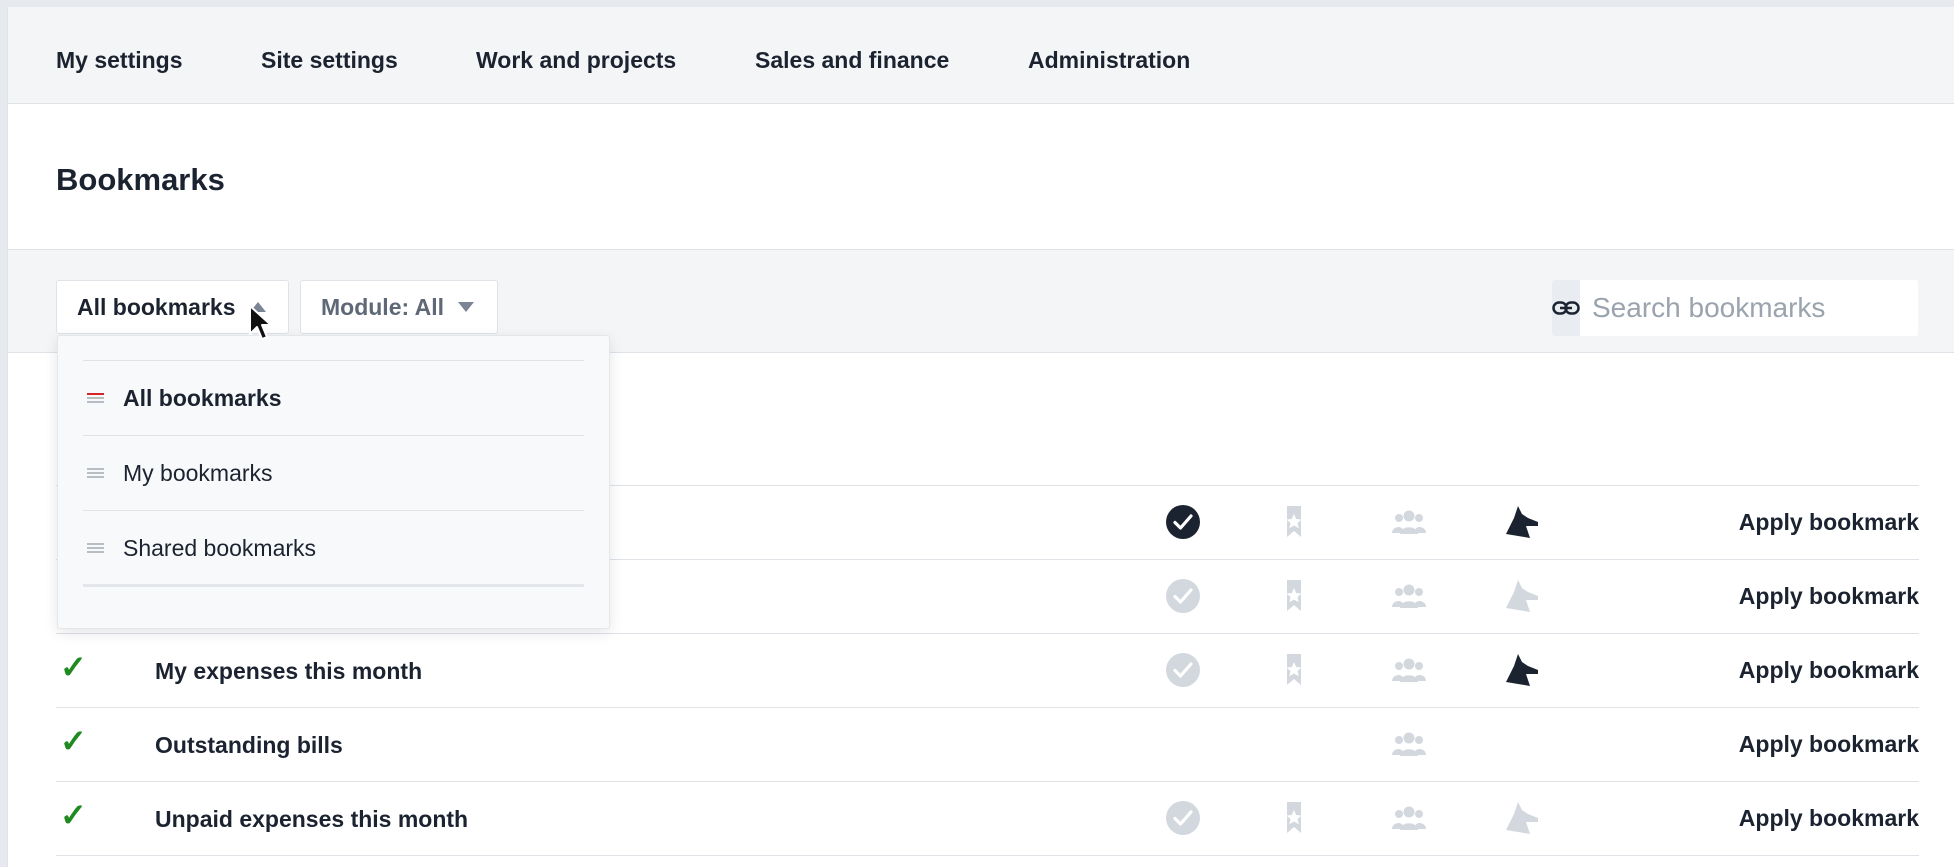  I want to click on dropdown-option-label: All bookmarks, so click(202, 397).